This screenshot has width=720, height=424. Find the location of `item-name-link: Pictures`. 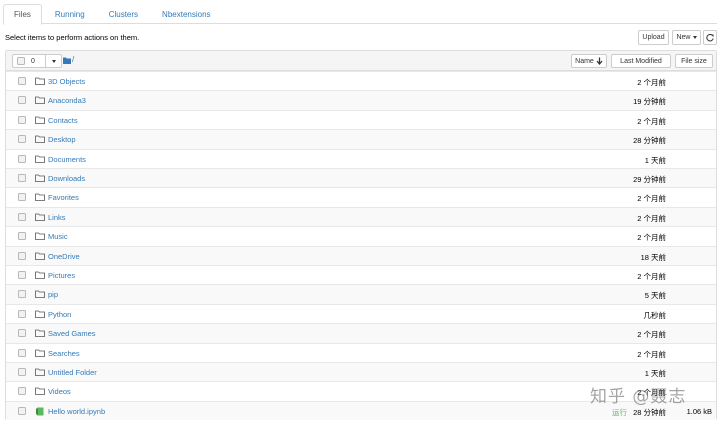

item-name-link: Pictures is located at coordinates (61, 275).